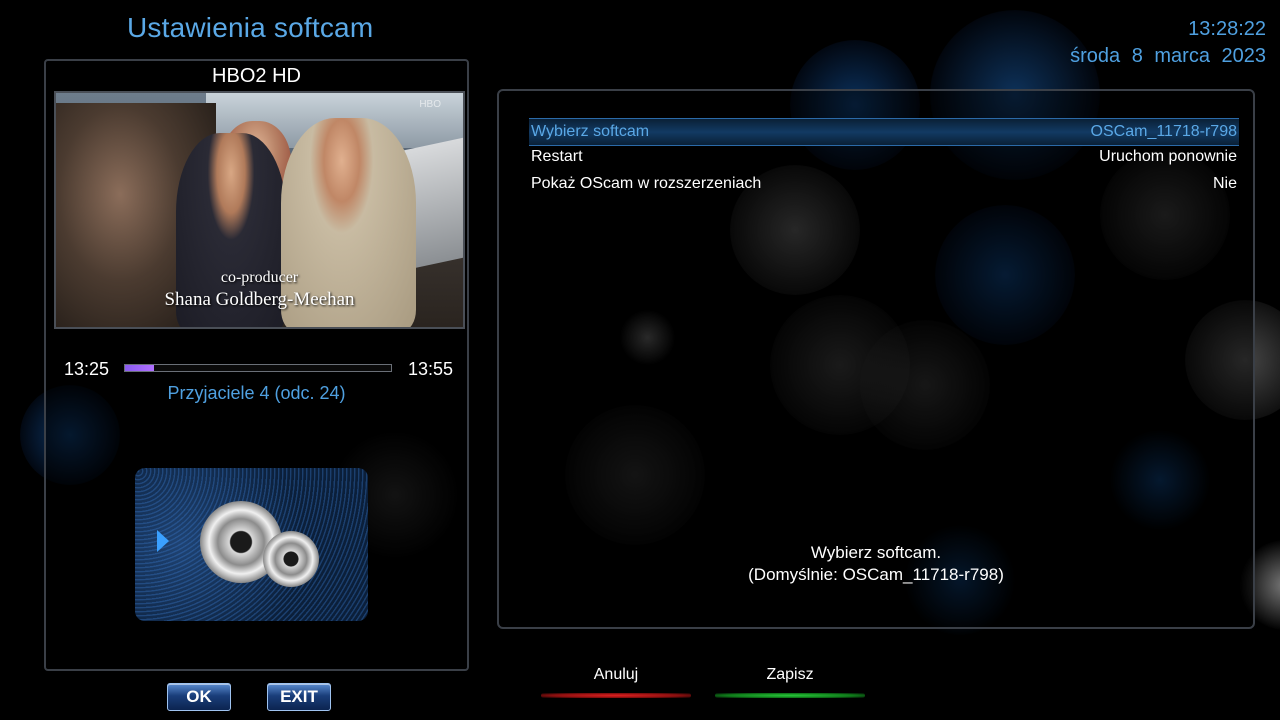 Image resolution: width=1280 pixels, height=720 pixels. Describe the element at coordinates (140, 368) in the screenshot. I see `program-progress-fill` at that location.